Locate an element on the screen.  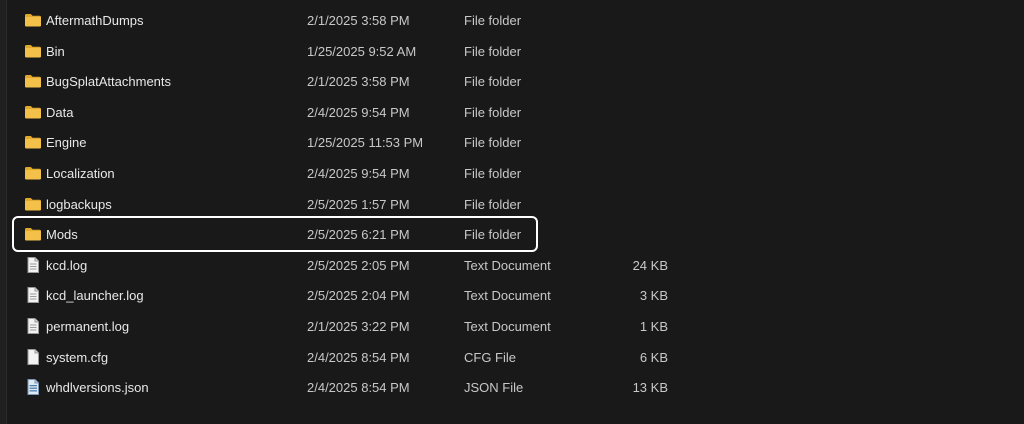
file-date-modified: 2/5/2025 6:21 PM is located at coordinates (358, 235).